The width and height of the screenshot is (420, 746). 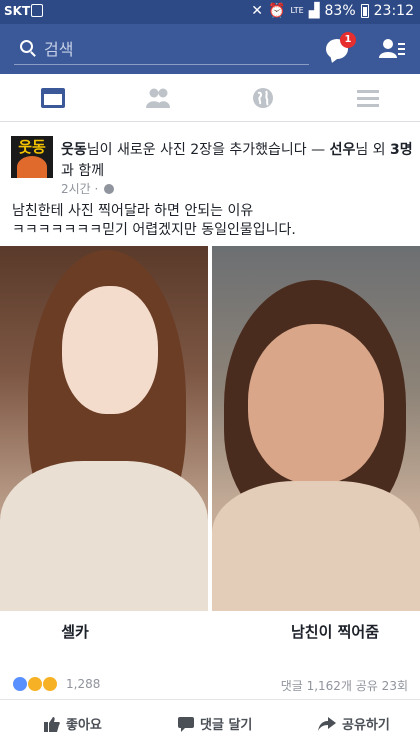 I want to click on comment-button: 댓글 달기, so click(x=215, y=723).